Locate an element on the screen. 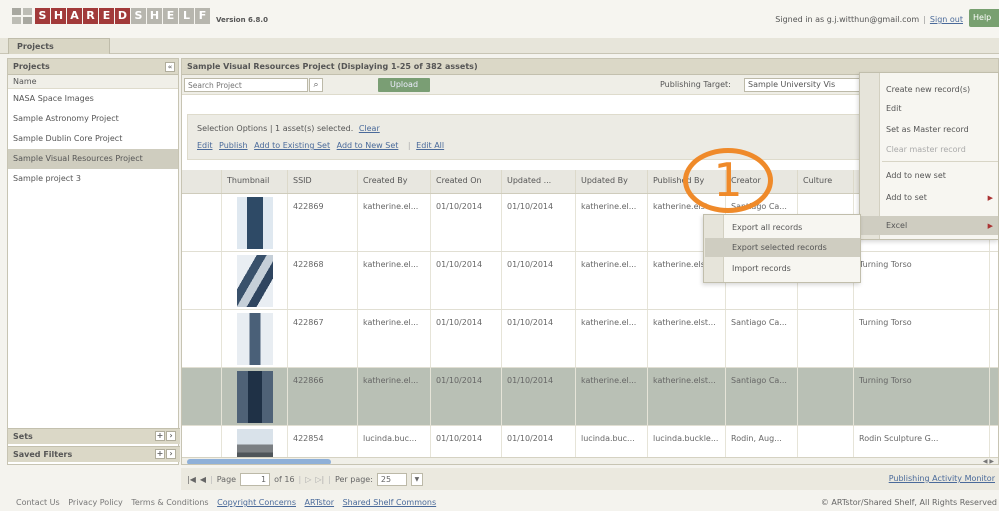 This screenshot has width=999, height=511. sign-out-link: Sign out is located at coordinates (946, 19).